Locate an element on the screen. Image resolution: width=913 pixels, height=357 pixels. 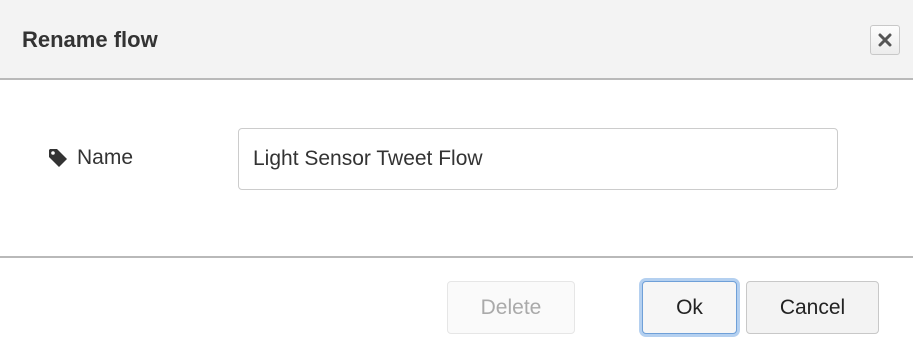
close-button is located at coordinates (885, 40).